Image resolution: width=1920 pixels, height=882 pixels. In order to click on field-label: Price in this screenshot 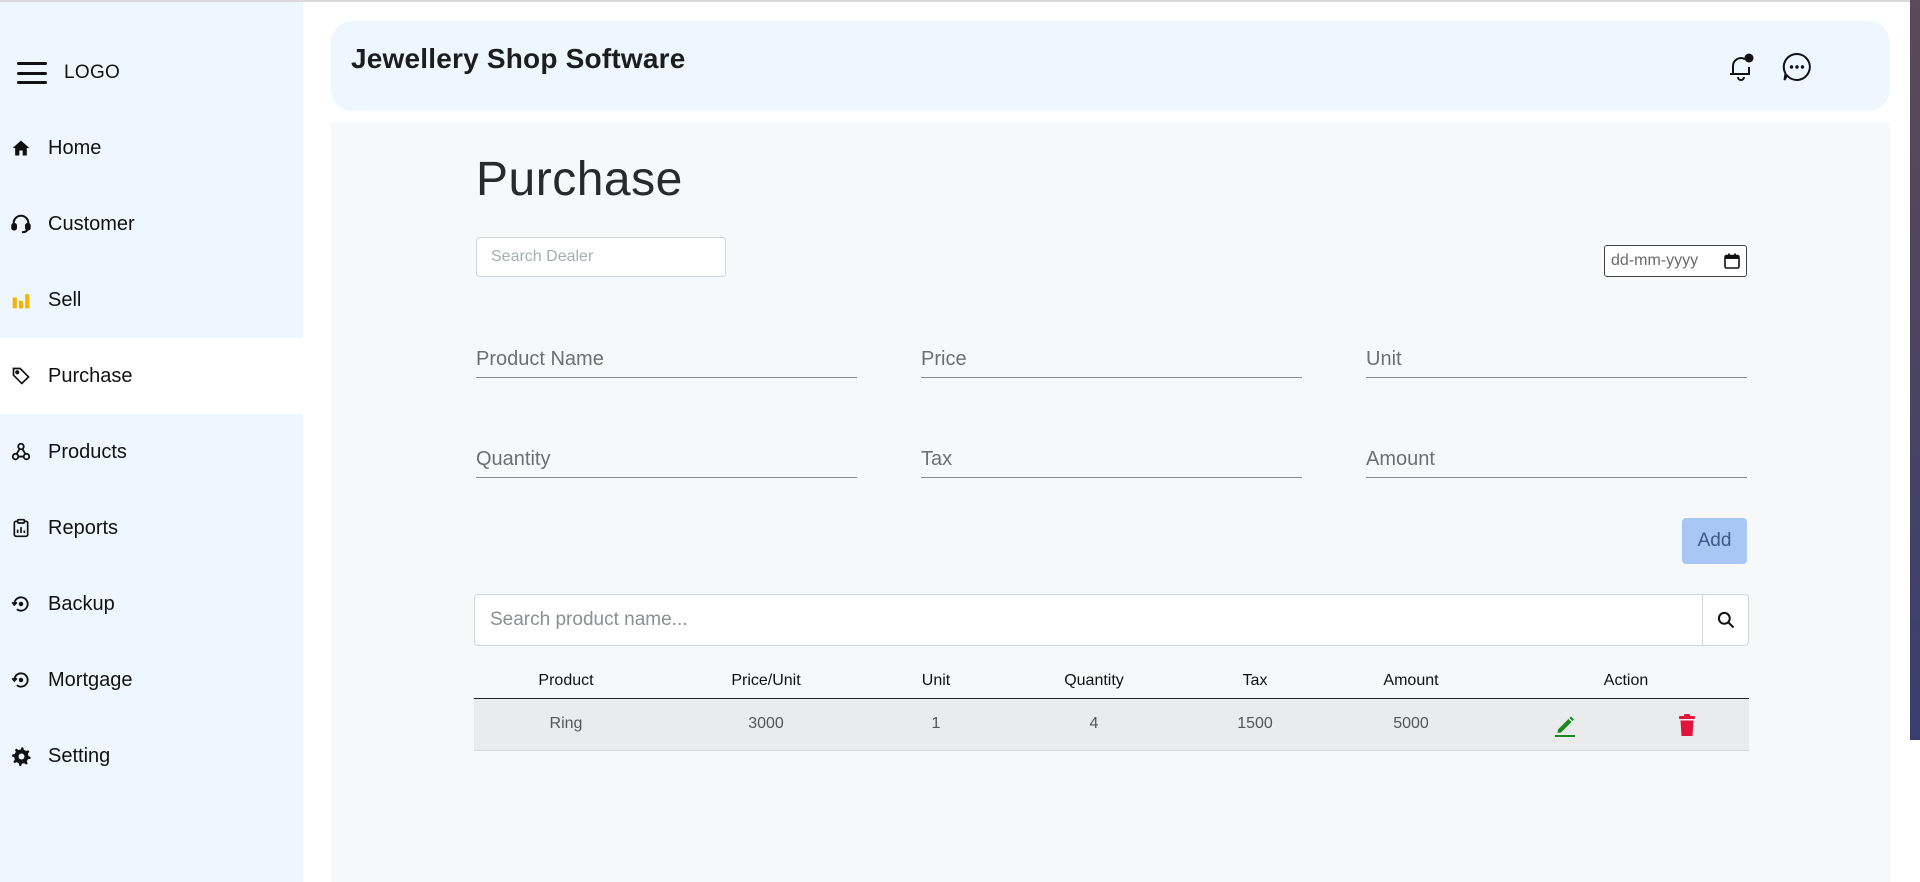, I will do `click(944, 359)`.